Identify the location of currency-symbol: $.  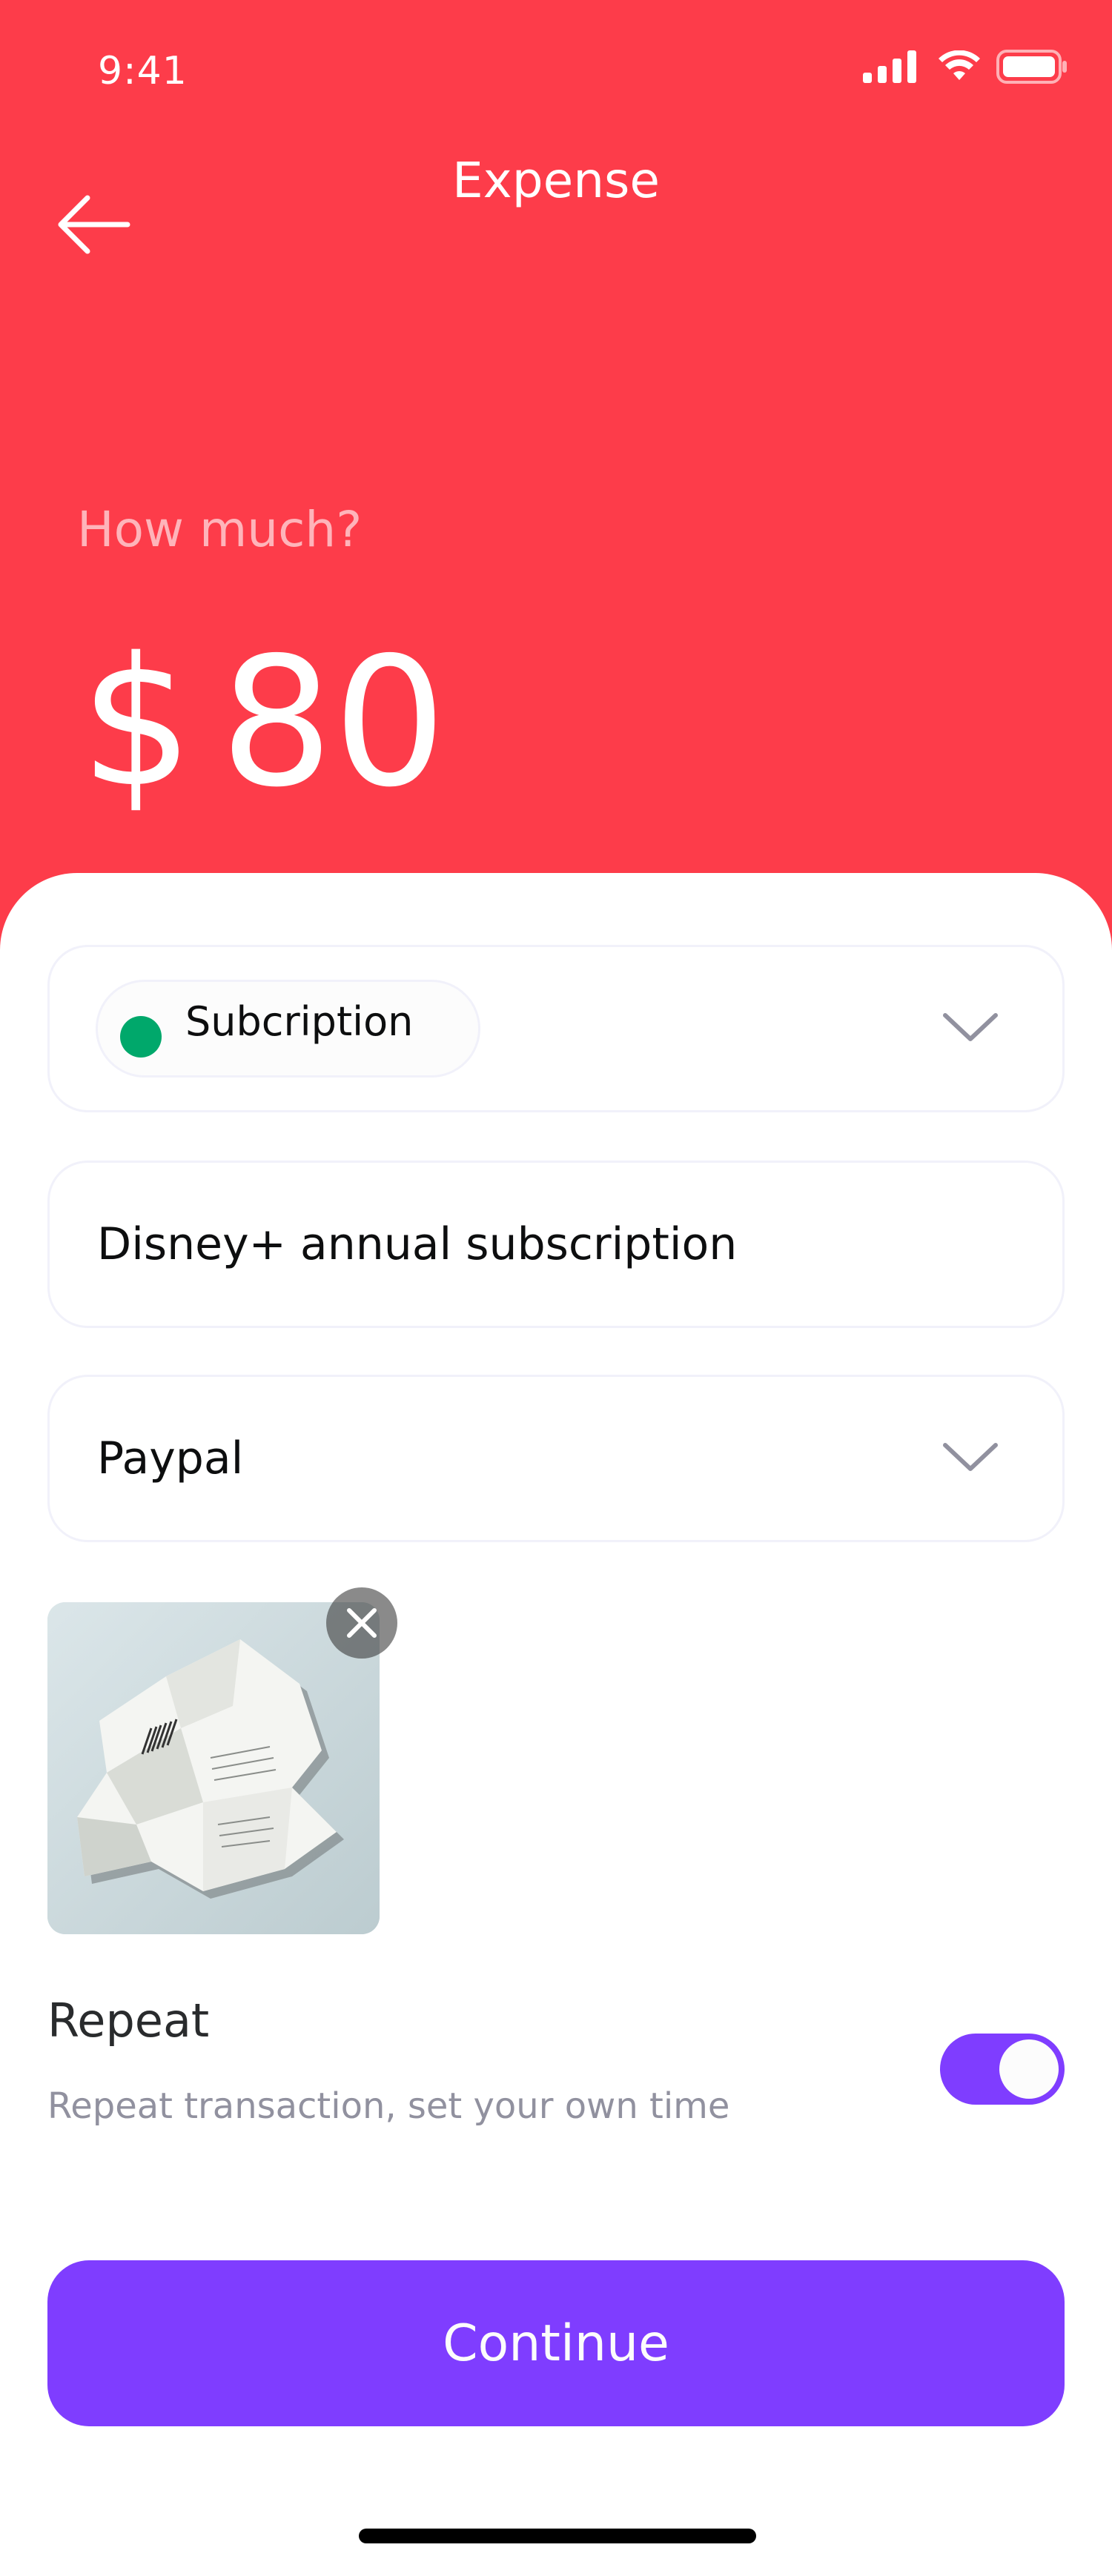
(136, 722).